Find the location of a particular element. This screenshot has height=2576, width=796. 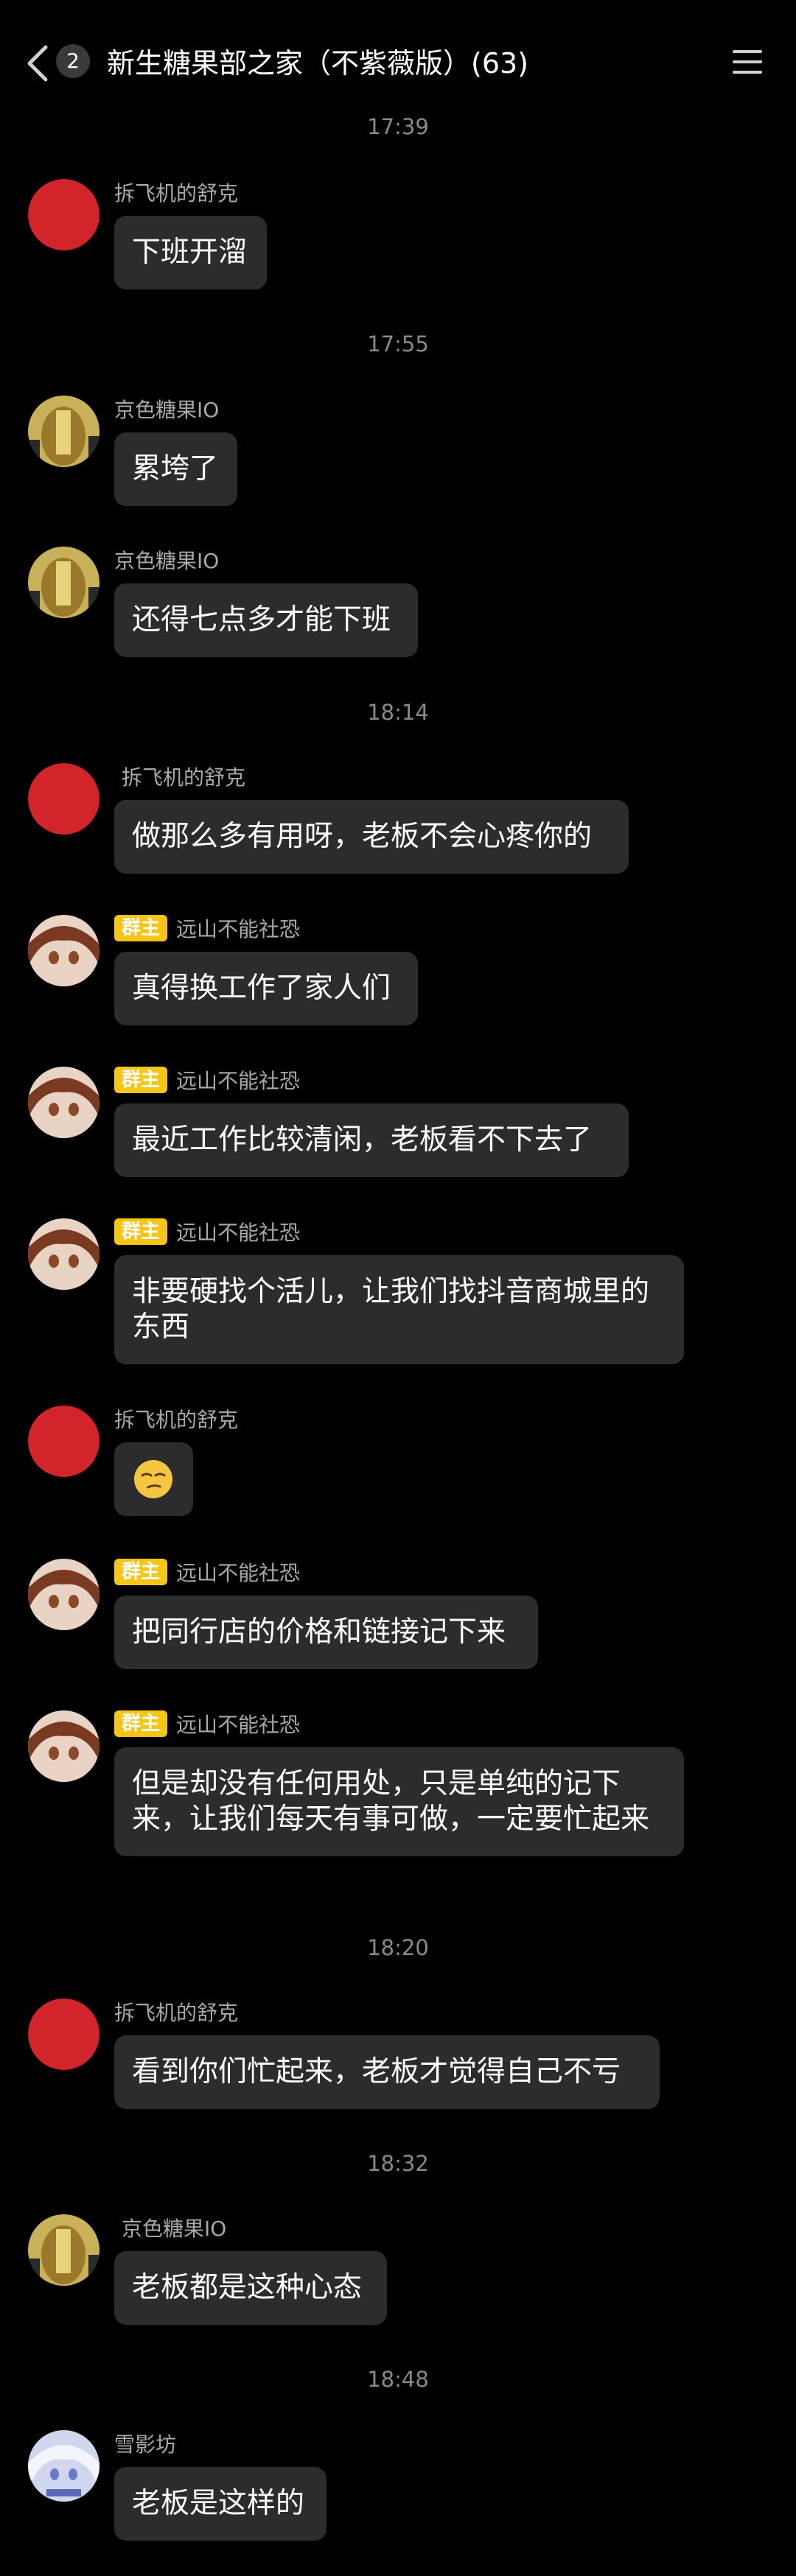

chat-header: 2 新生糖果部之家（不紫薇版）(63) is located at coordinates (398, 62).